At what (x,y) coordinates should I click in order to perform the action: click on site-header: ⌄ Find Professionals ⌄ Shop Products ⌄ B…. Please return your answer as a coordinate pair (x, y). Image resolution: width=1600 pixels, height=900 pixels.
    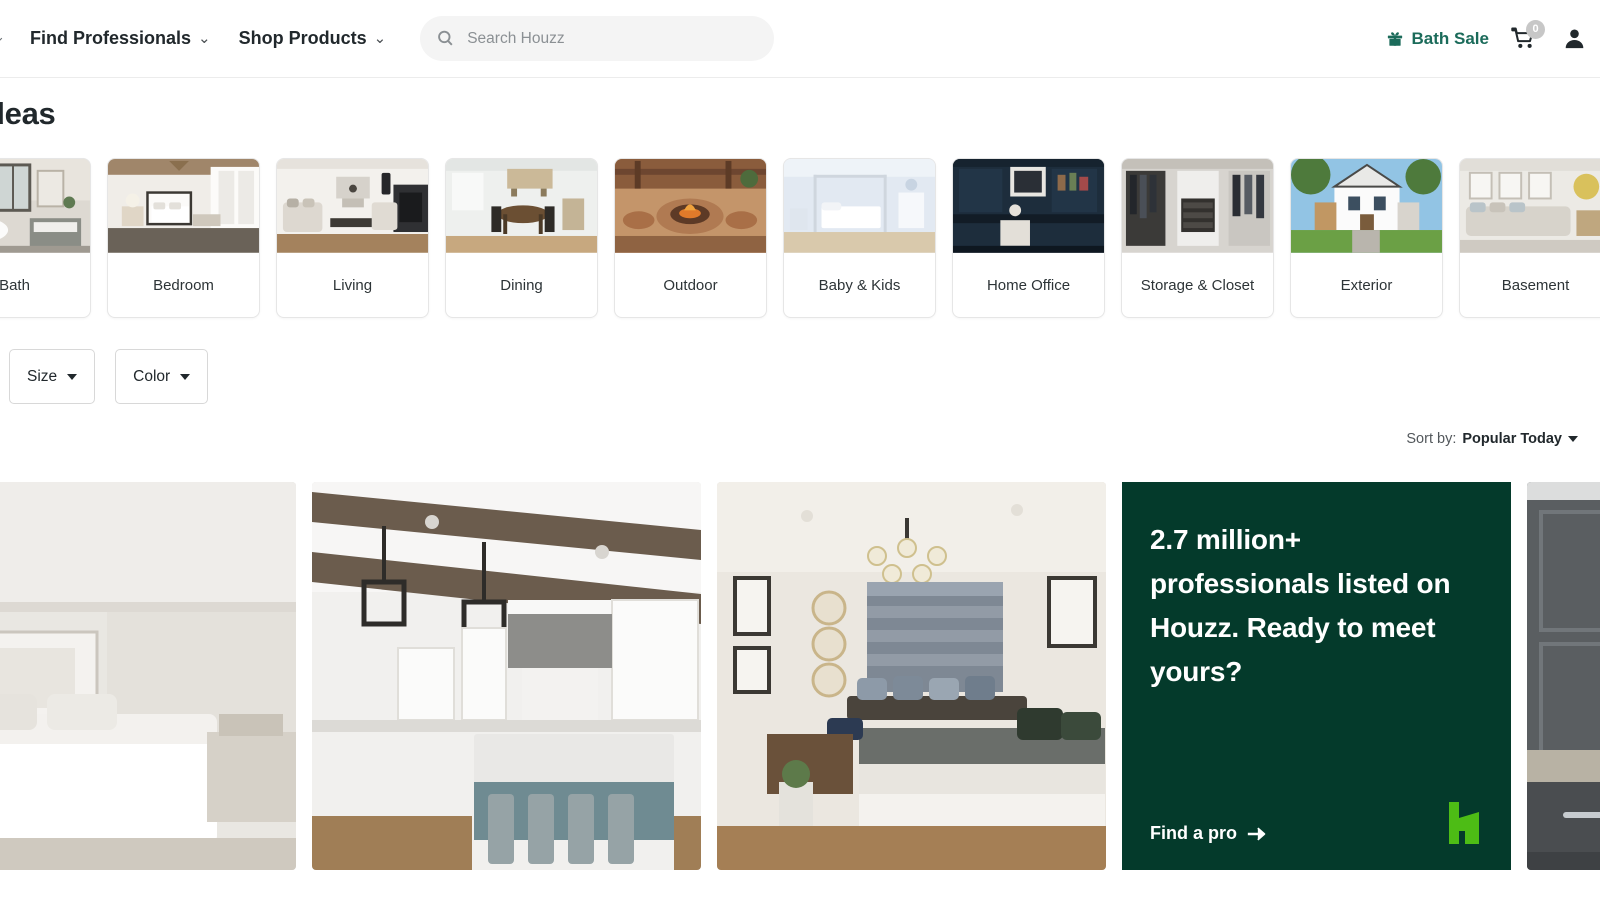
    Looking at the image, I should click on (800, 39).